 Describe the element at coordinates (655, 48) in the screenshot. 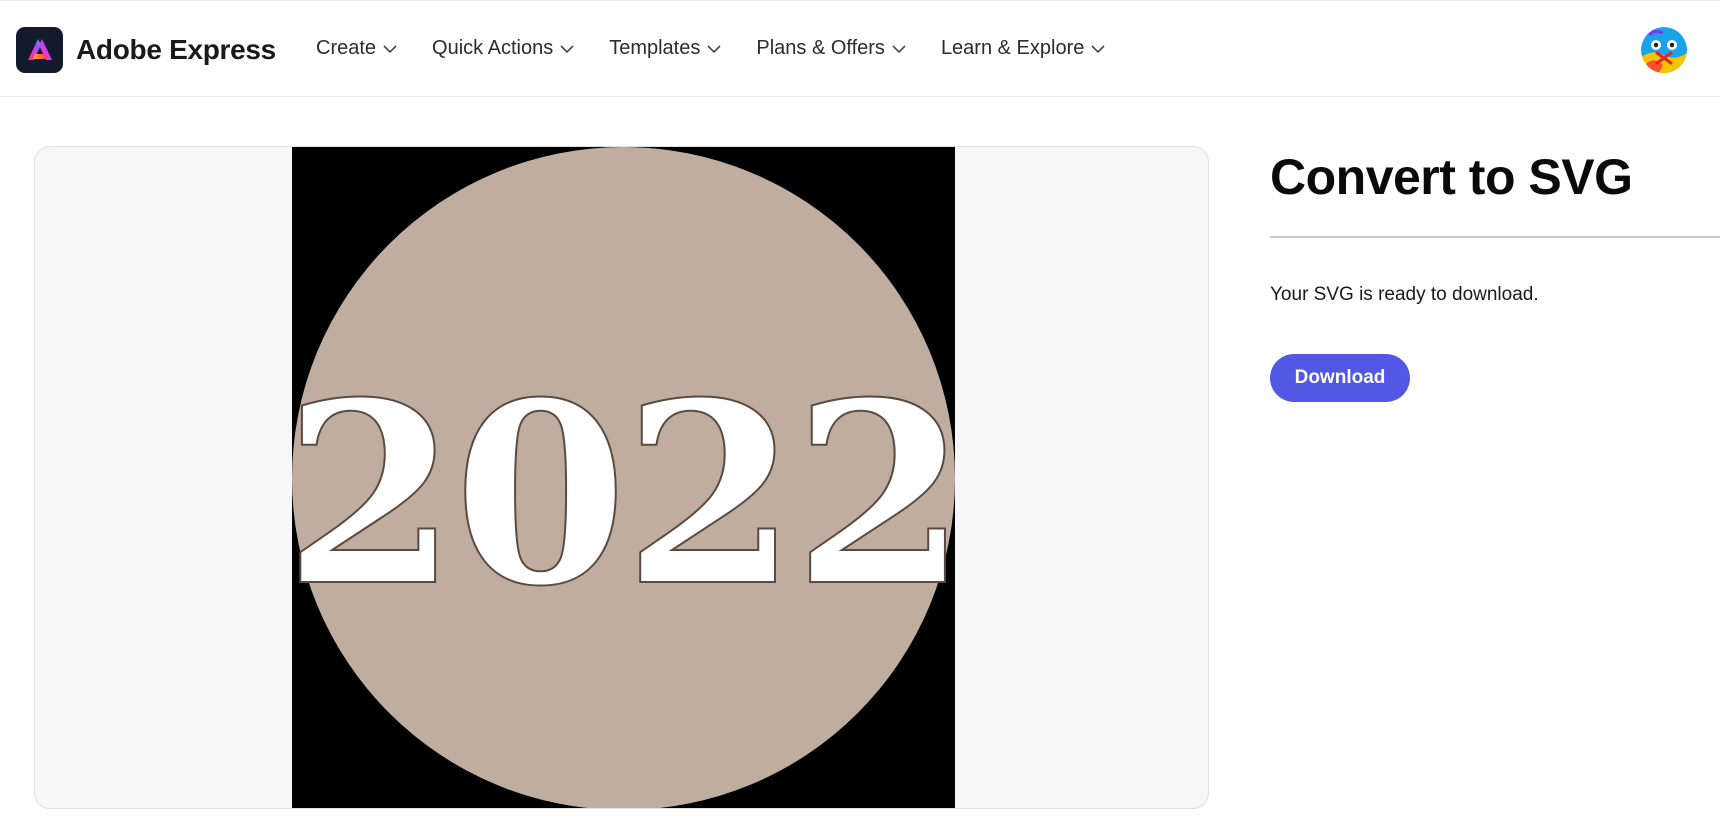

I see `nav-templates-label: Templates` at that location.